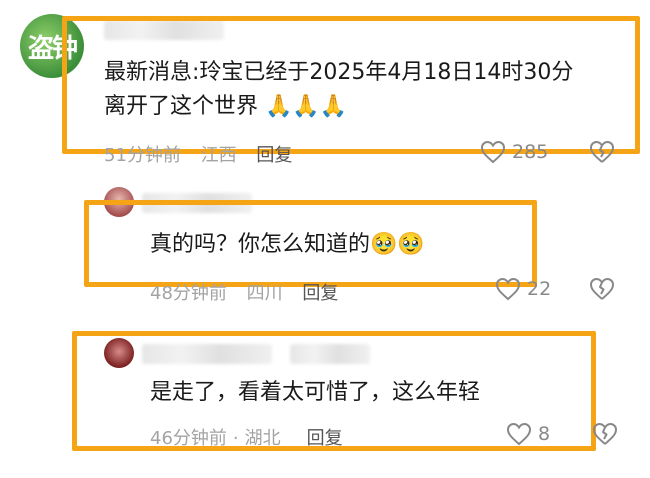 The height and width of the screenshot is (478, 650). What do you see at coordinates (530, 152) in the screenshot?
I see `like-count: 285` at bounding box center [530, 152].